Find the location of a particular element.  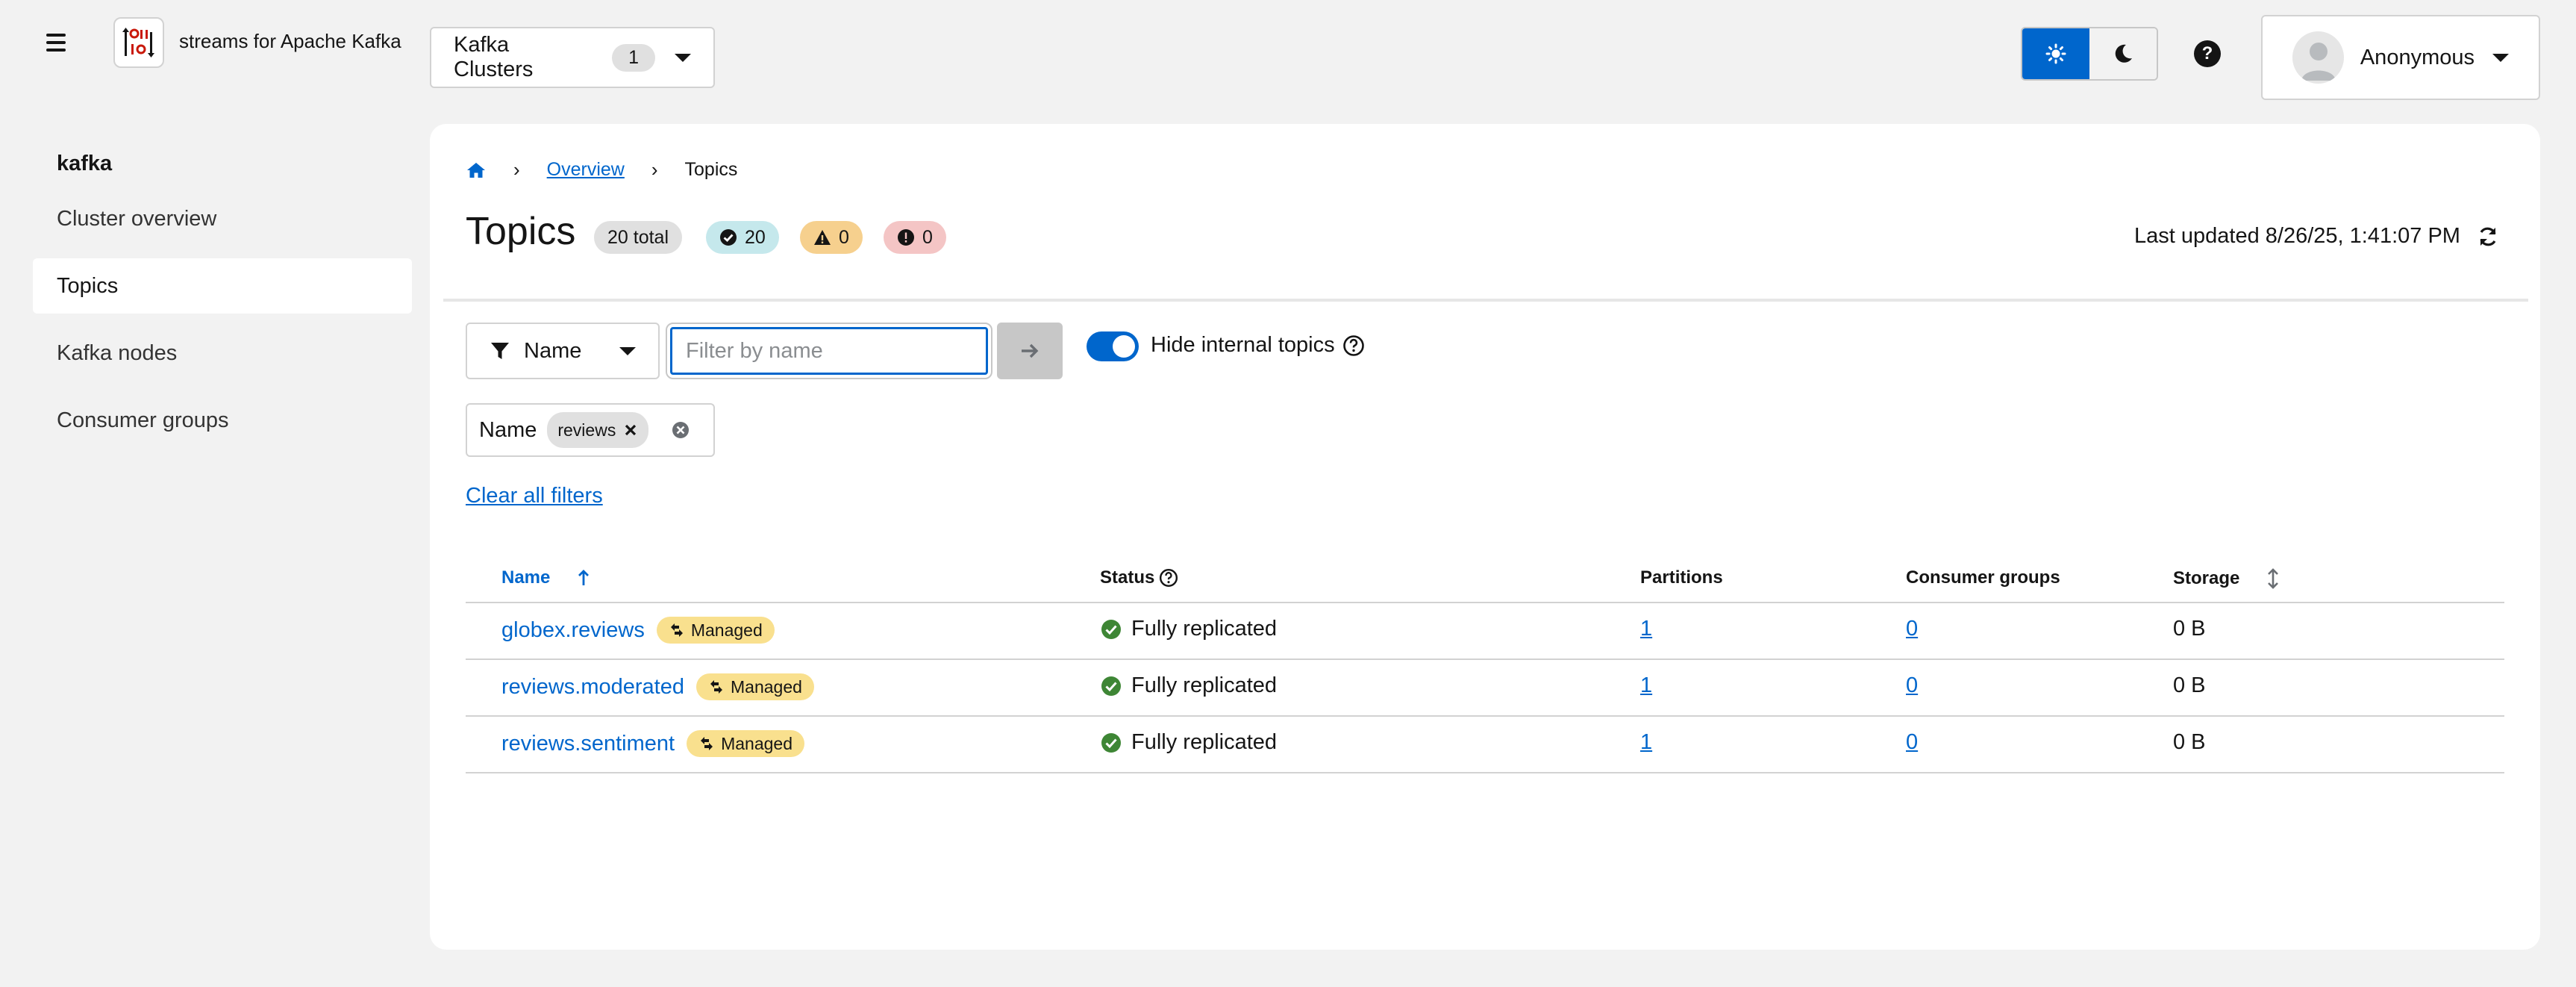

user-menu-dropdown: Anonymous is located at coordinates (2400, 58).